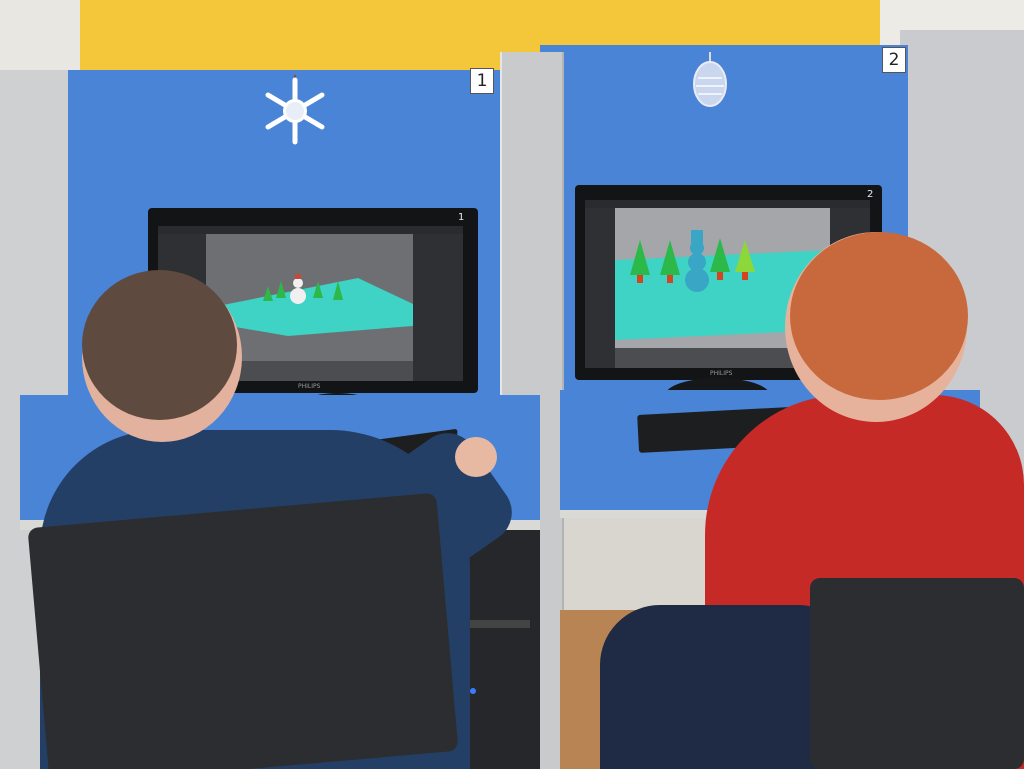 This screenshot has height=769, width=1024. I want to click on child-right-jeans, so click(720, 687).